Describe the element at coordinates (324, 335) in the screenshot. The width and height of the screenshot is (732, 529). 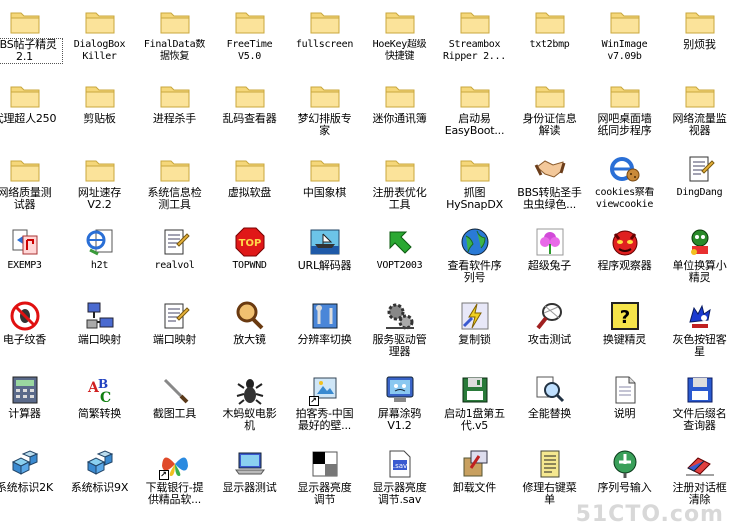
I see `desktop-icon: 分辨率切换` at that location.